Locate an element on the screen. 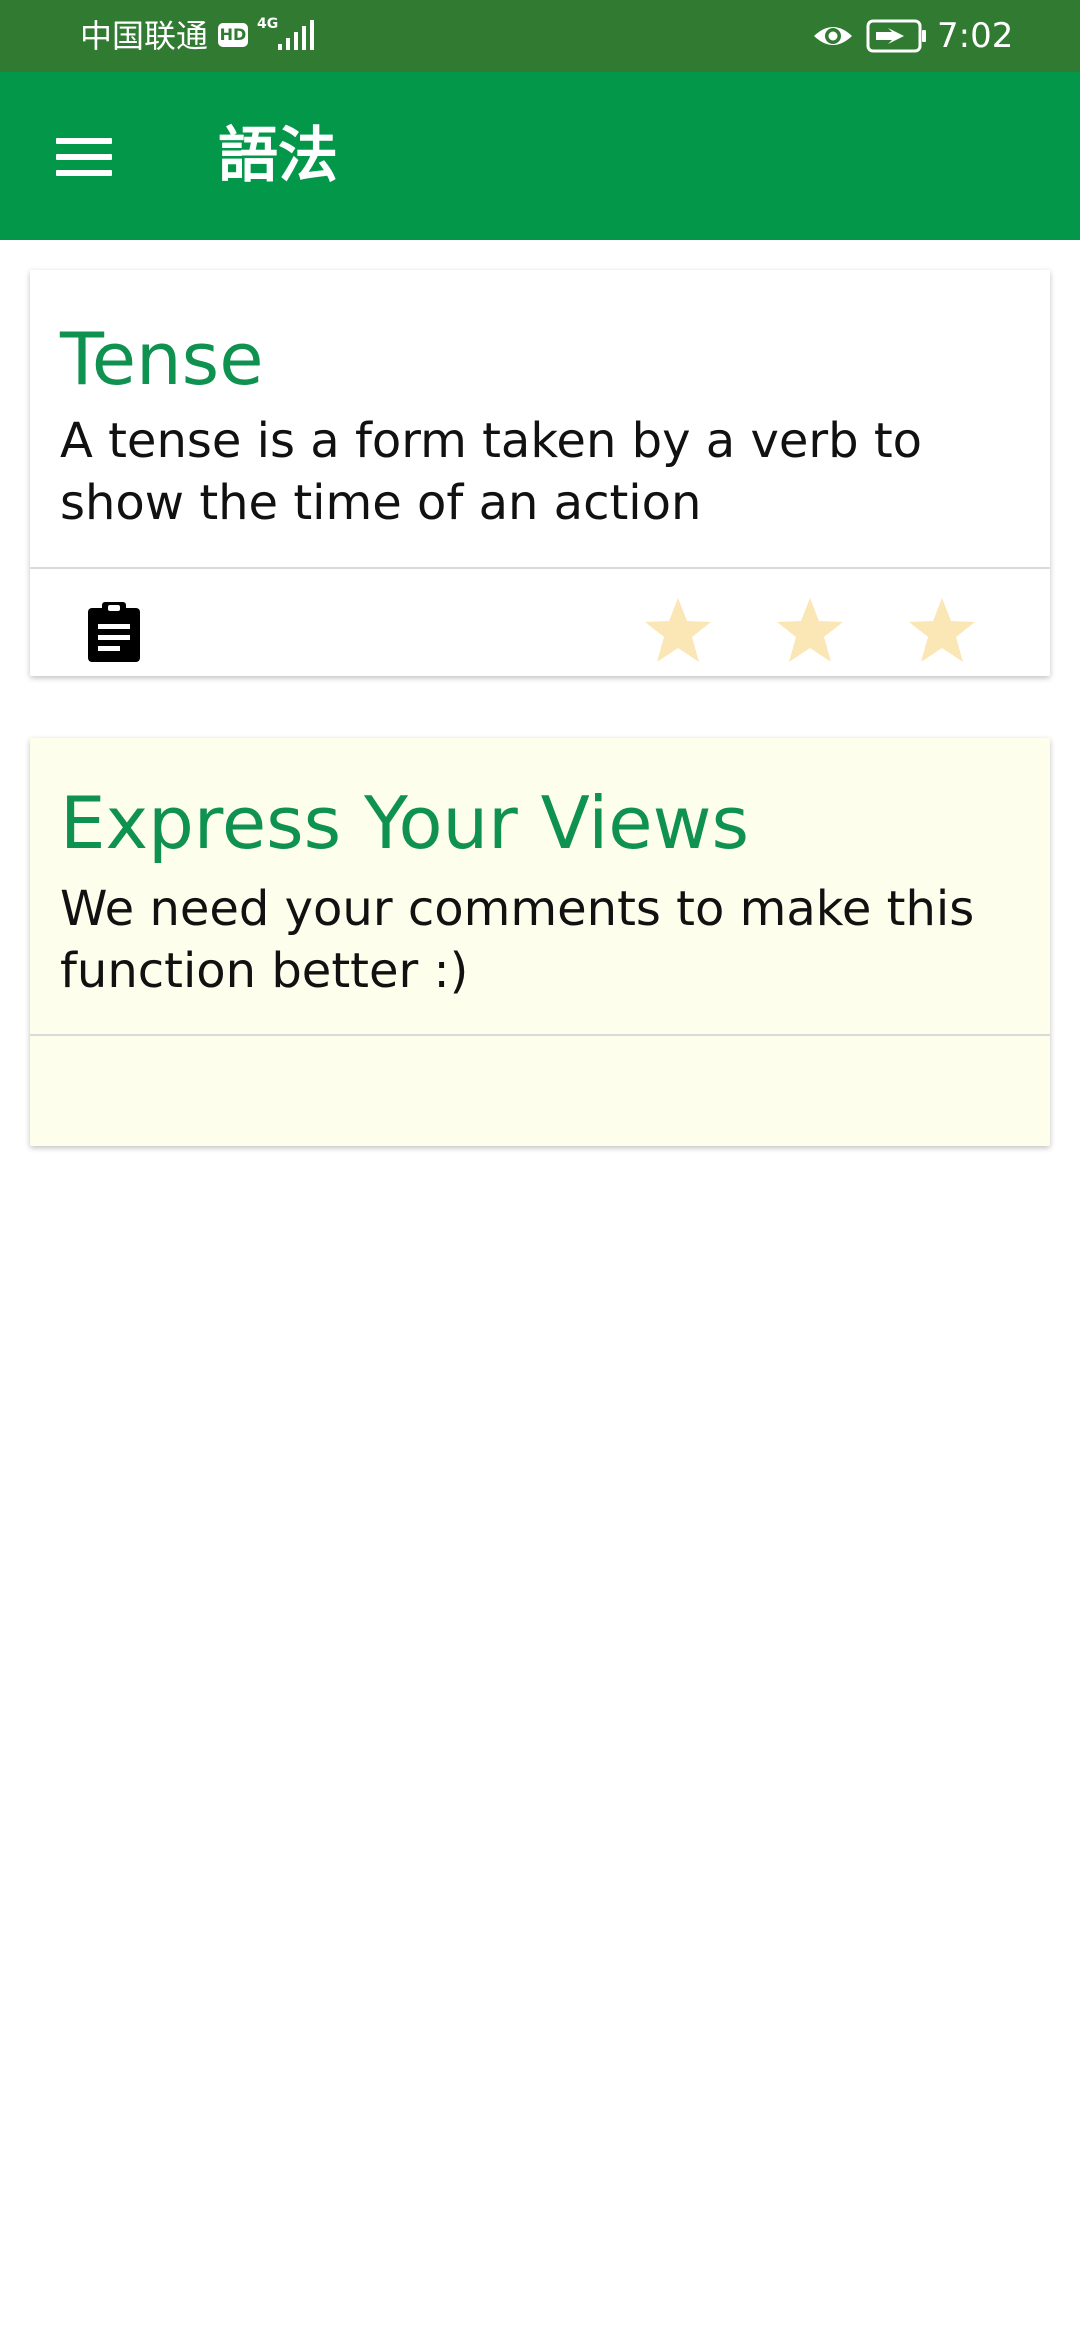 The height and width of the screenshot is (2340, 1080). status-bar: 中国联通 HD 4G 7:02 is located at coordinates (540, 36).